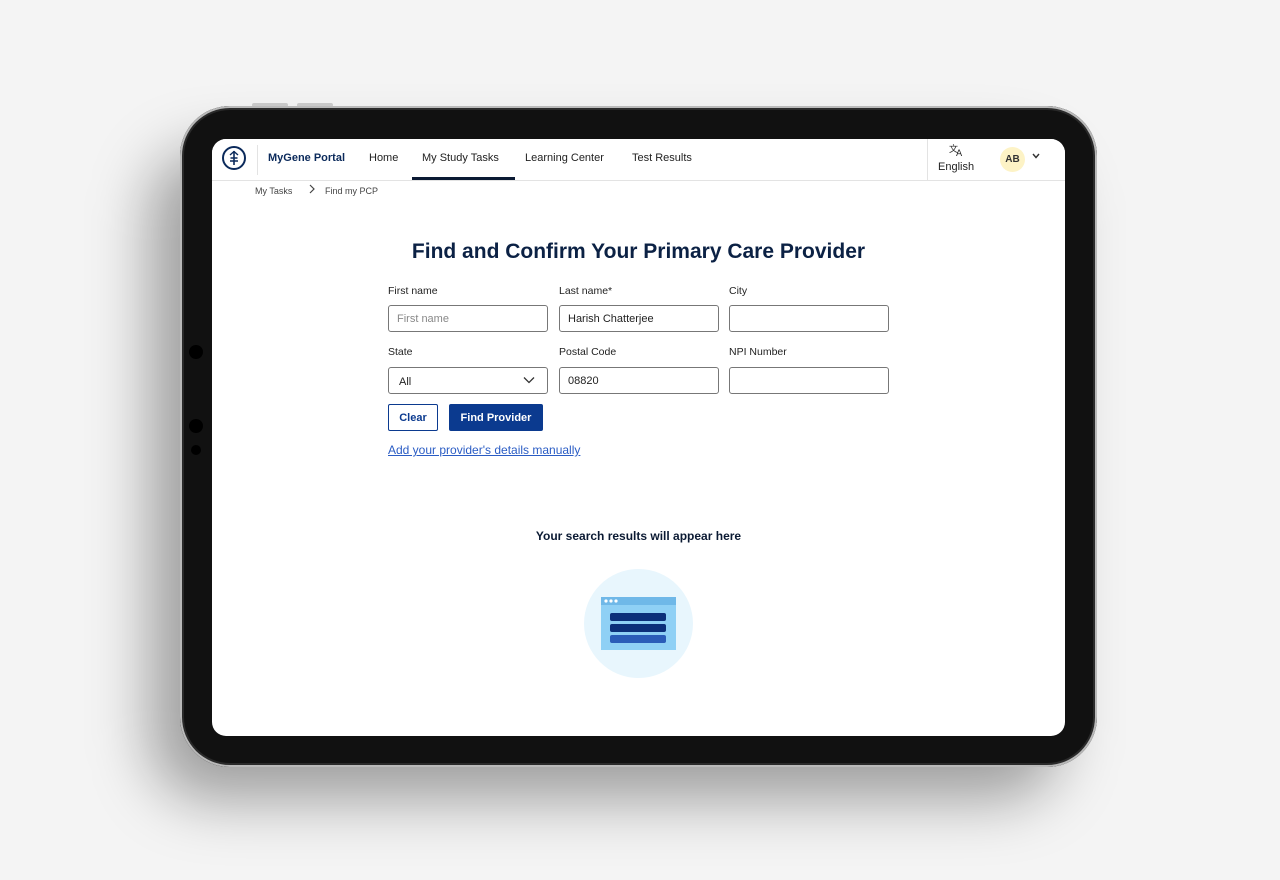 This screenshot has height=880, width=1280. Describe the element at coordinates (312, 190) in the screenshot. I see `chevron-right-icon` at that location.